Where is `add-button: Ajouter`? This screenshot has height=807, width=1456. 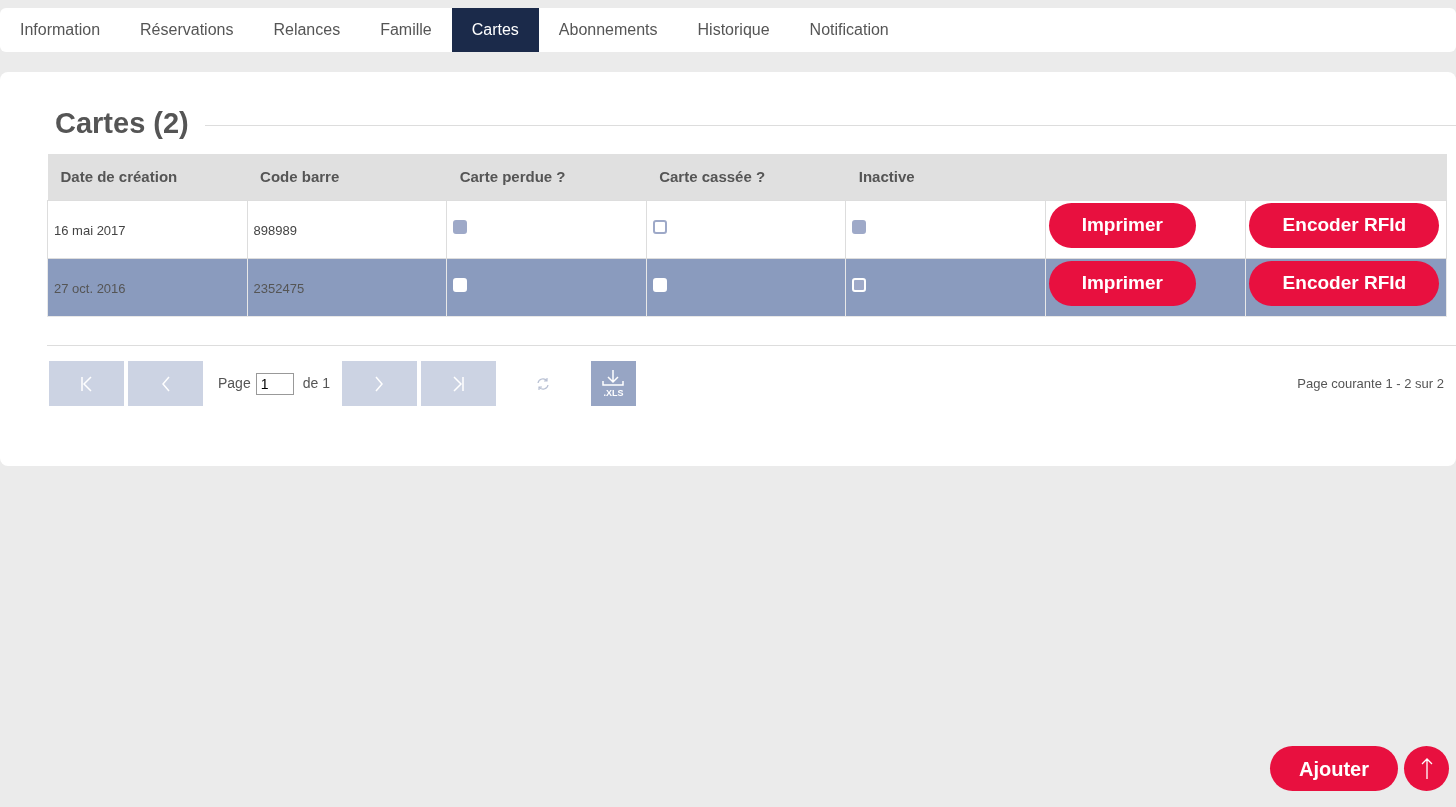 add-button: Ajouter is located at coordinates (1334, 768).